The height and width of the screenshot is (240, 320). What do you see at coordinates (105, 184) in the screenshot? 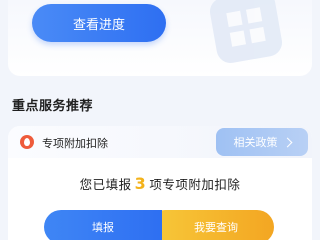
I see `filed-prefix: 您已填报` at bounding box center [105, 184].